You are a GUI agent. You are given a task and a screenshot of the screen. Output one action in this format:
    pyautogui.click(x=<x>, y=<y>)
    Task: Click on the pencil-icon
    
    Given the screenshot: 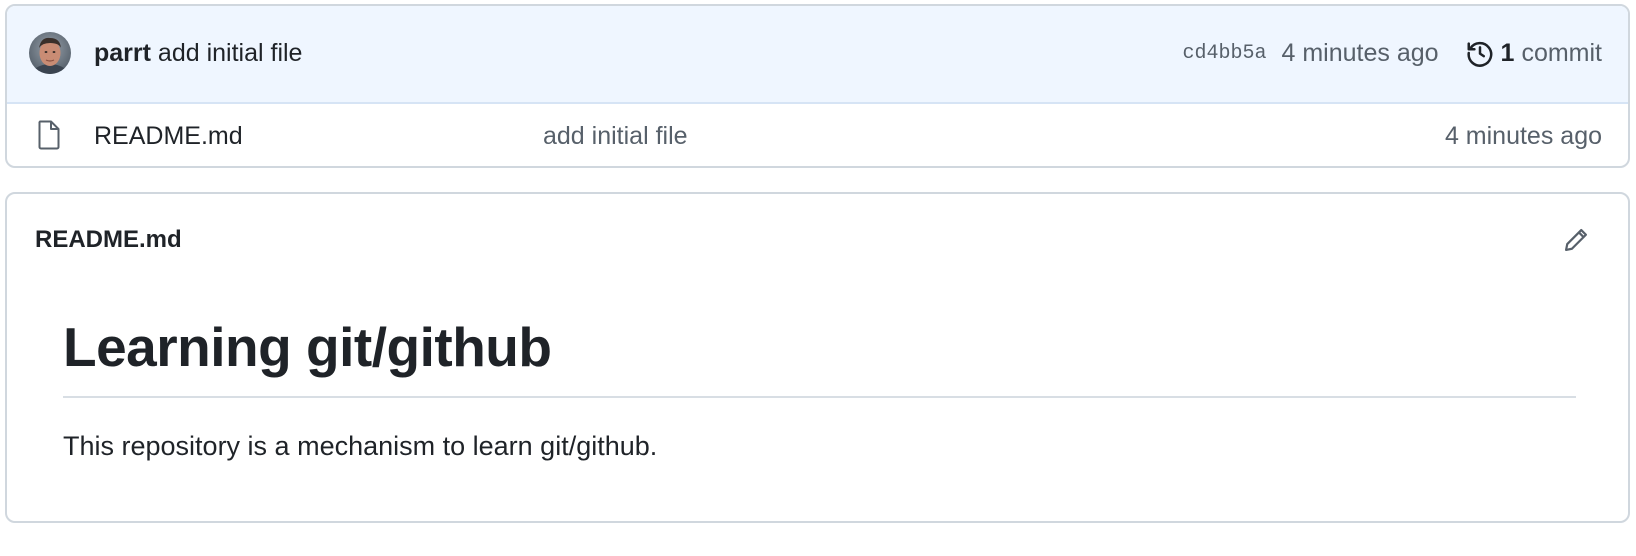 What is the action you would take?
    pyautogui.click(x=1576, y=242)
    